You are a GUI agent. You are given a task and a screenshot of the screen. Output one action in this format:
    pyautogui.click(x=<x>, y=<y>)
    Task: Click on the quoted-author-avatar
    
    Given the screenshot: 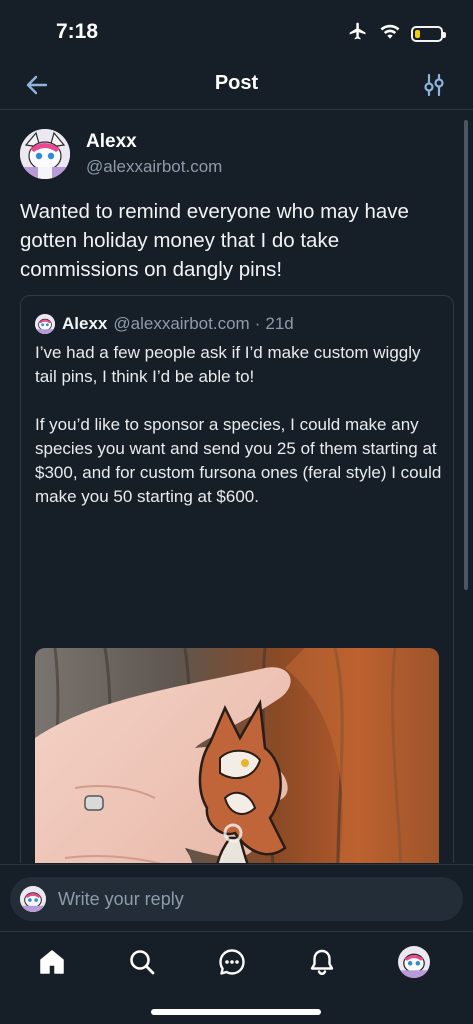 What is the action you would take?
    pyautogui.click(x=45, y=324)
    